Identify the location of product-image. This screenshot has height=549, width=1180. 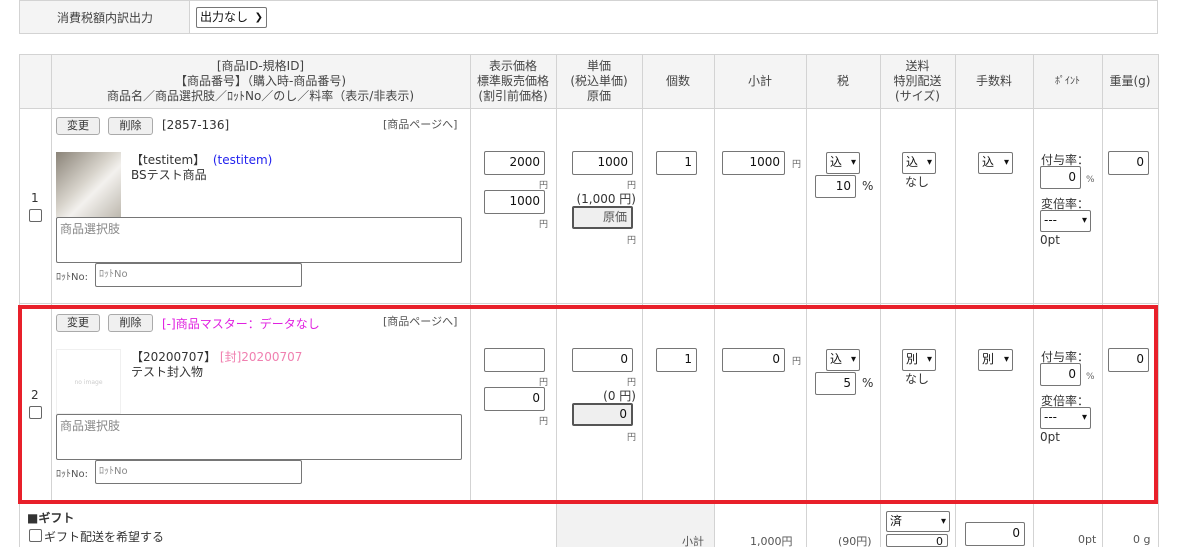
(88, 184).